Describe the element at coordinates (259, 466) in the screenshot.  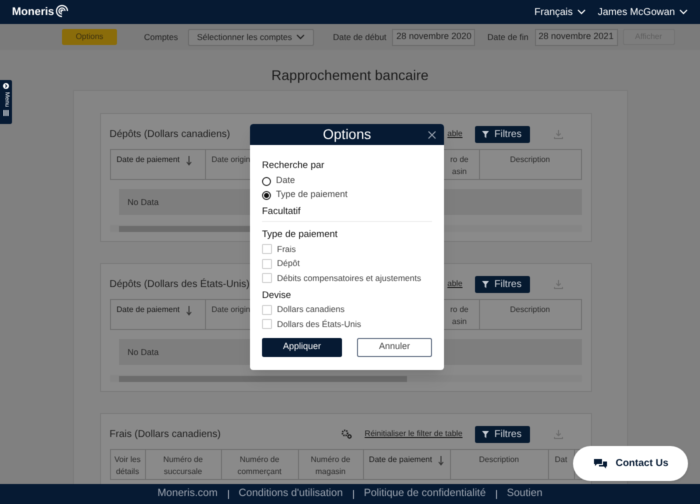
I see `column-header: Numéro de commerçant` at that location.